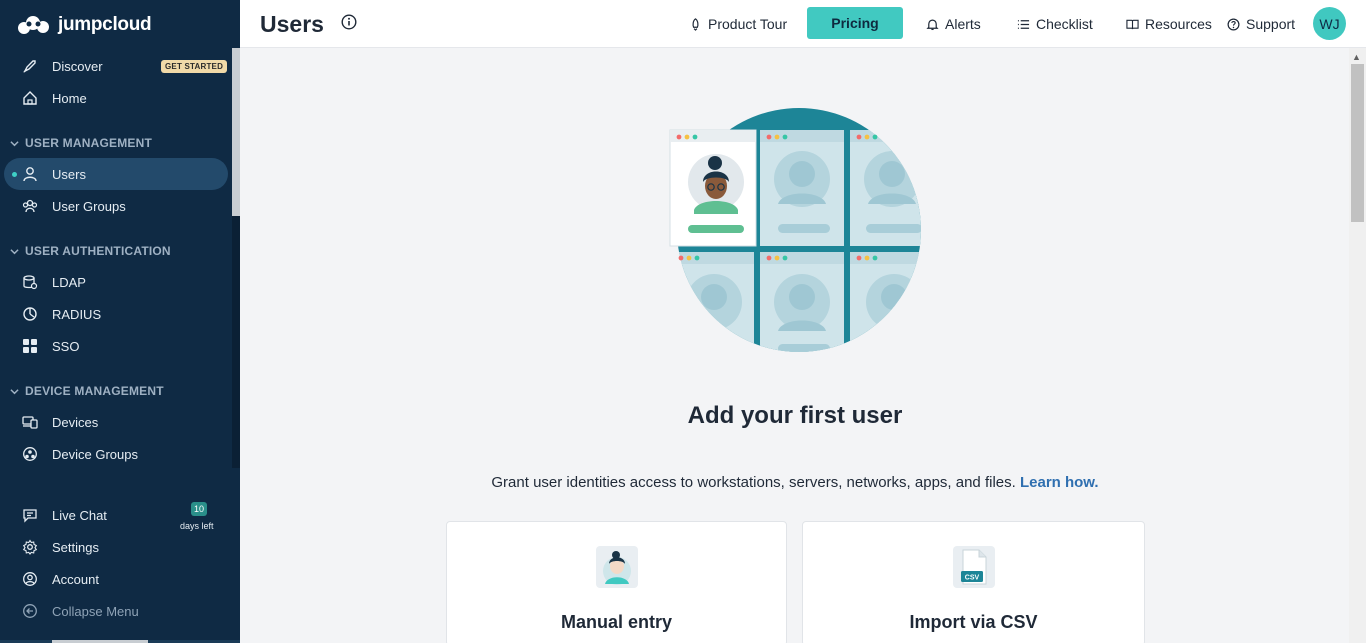 Image resolution: width=1366 pixels, height=643 pixels. Describe the element at coordinates (932, 24) in the screenshot. I see `bell-icon` at that location.